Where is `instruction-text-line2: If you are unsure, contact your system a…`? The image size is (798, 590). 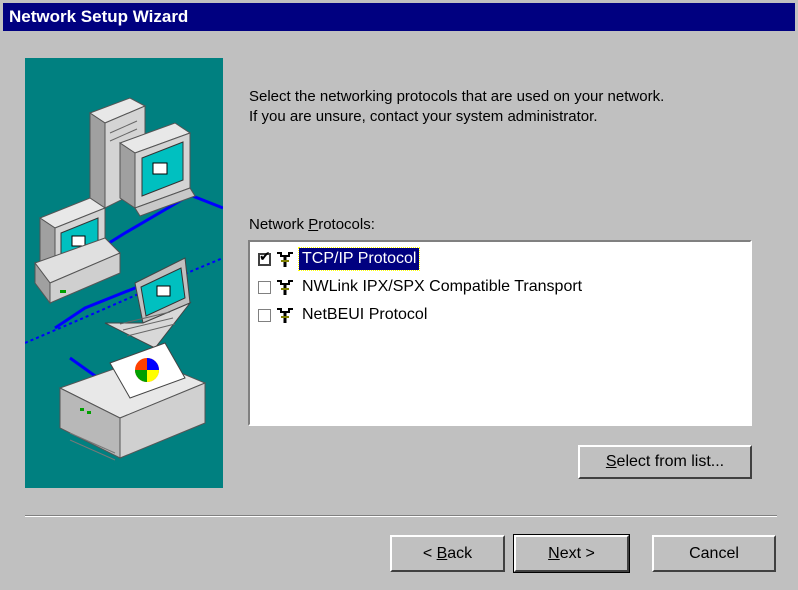
instruction-text-line2: If you are unsure, contact your system a… is located at coordinates (423, 116).